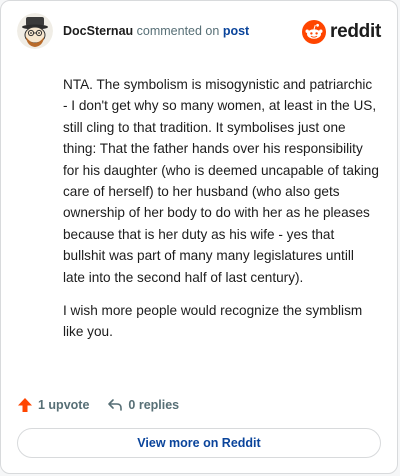  I want to click on commented-on-text: commented on, so click(178, 31).